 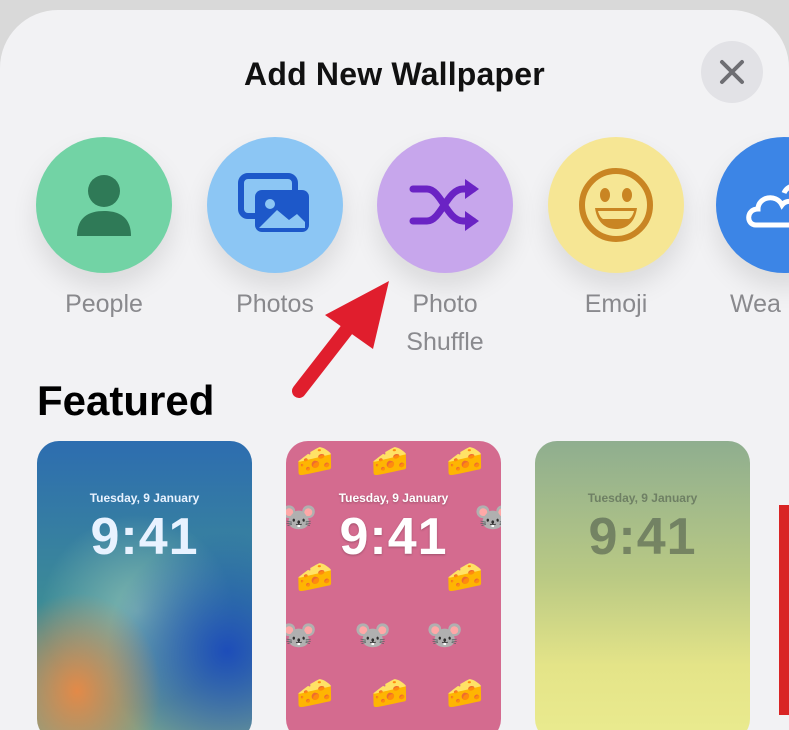 What do you see at coordinates (755, 304) in the screenshot?
I see `type-label-weather: Wea` at bounding box center [755, 304].